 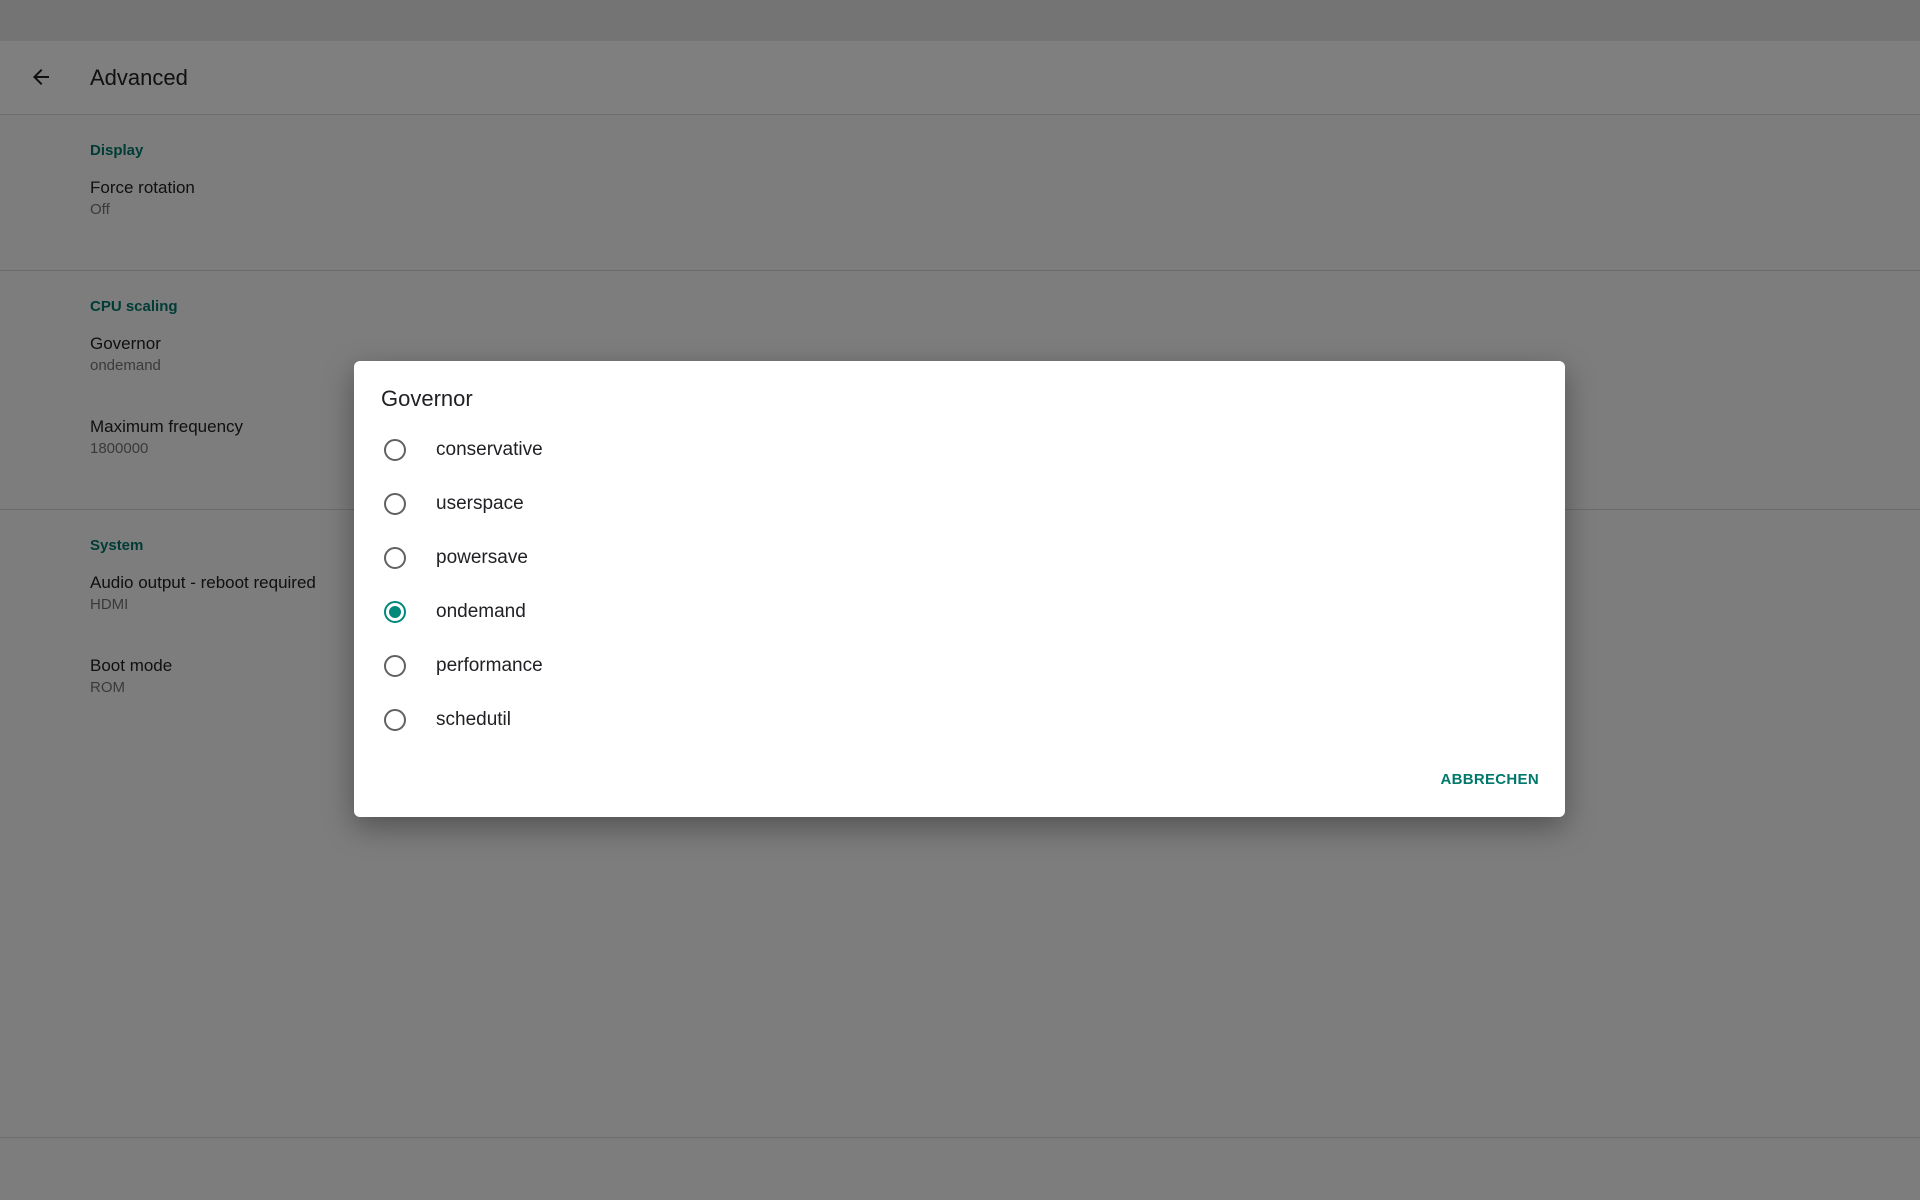 I want to click on option-label: ondemand, so click(x=481, y=611).